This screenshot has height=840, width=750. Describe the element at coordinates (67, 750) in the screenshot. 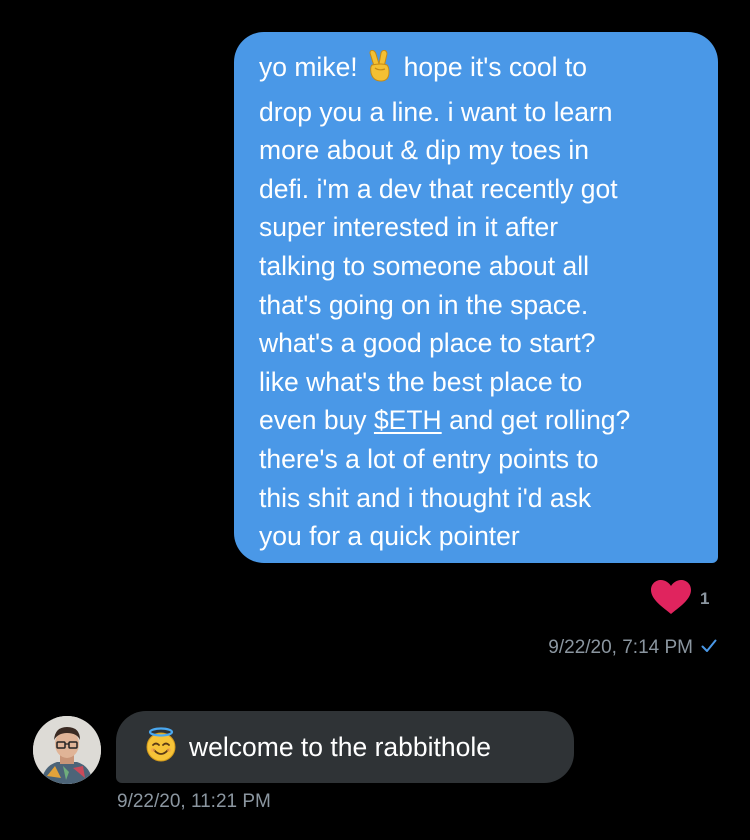

I see `user-avatar` at that location.